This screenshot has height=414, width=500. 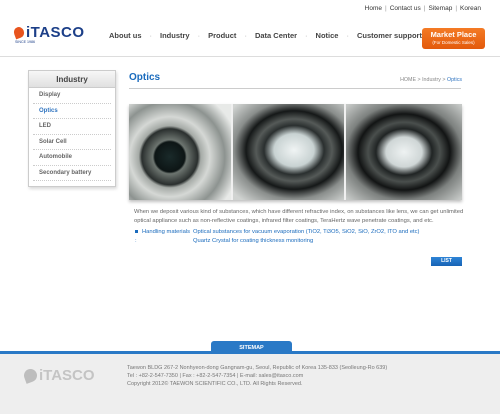 What do you see at coordinates (446, 261) in the screenshot?
I see `list-button: LIST` at bounding box center [446, 261].